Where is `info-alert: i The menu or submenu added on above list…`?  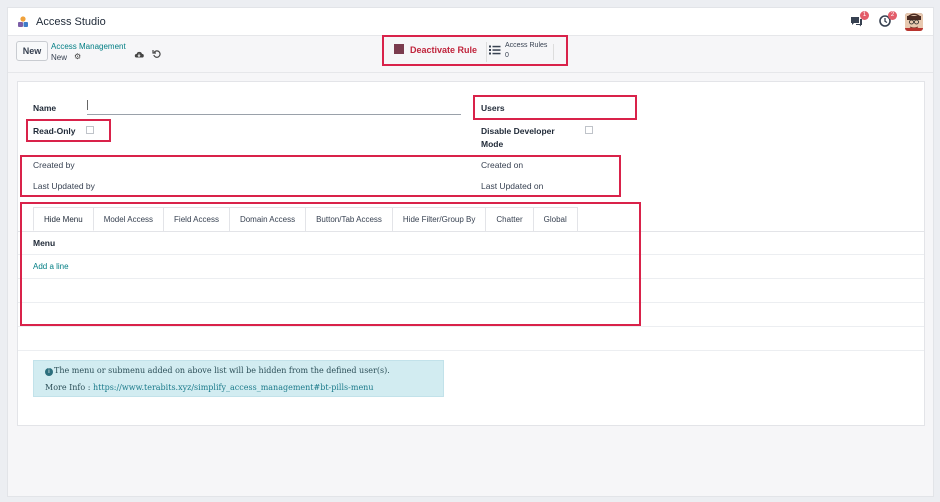
info-alert: i The menu or submenu added on above list… is located at coordinates (238, 378).